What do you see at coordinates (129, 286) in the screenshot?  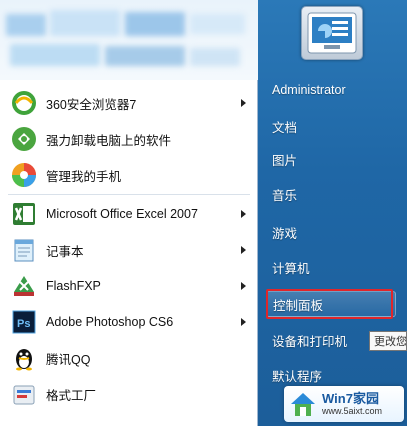 I see `program-flashfxp: FlashFXP` at bounding box center [129, 286].